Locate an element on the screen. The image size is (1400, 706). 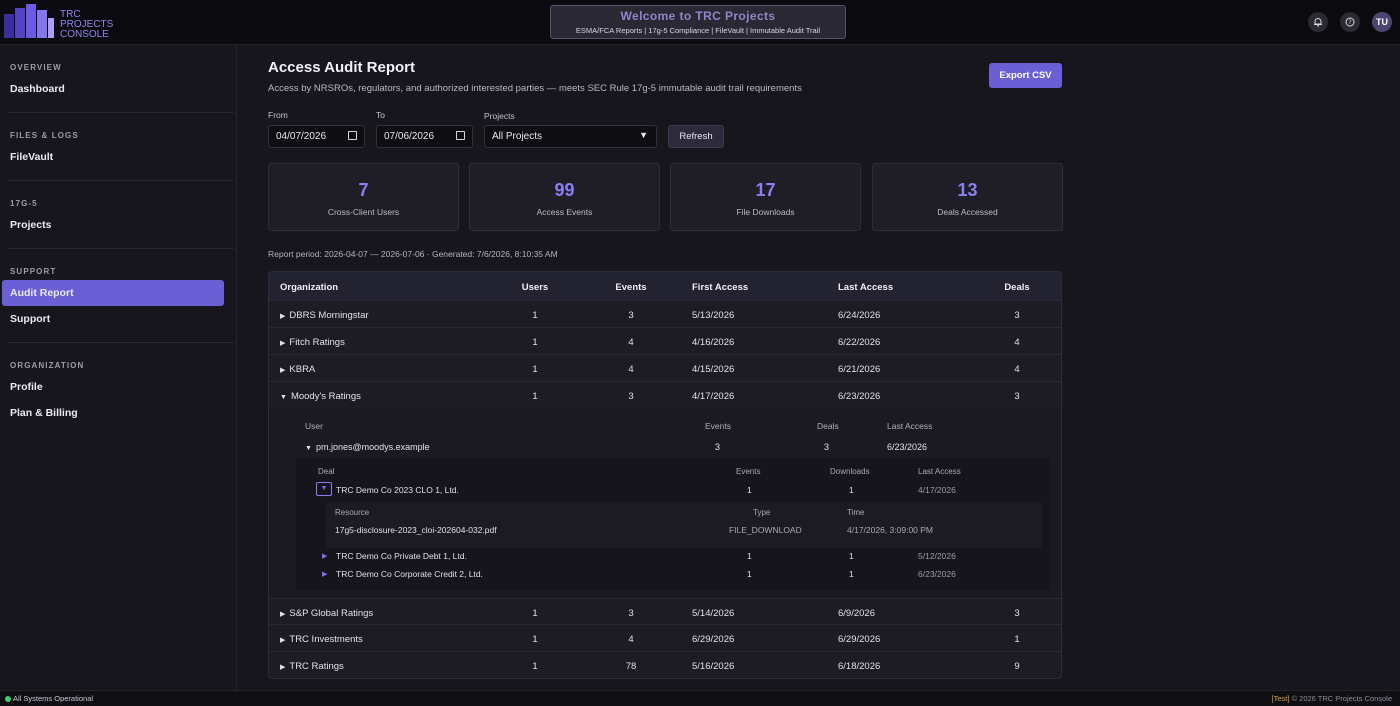
sidebar-item-audit-report: Audit Report is located at coordinates (113, 293).